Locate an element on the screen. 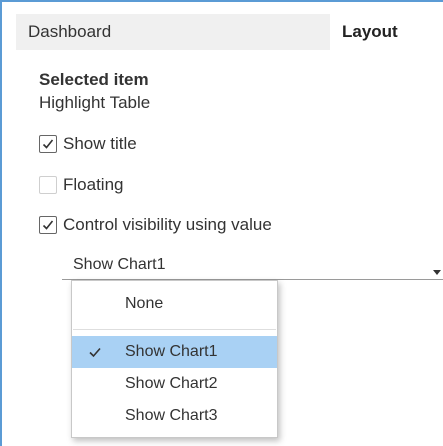 Image resolution: width=443 pixels, height=446 pixels. dropdown-item-show-chart1: Show Chart1 is located at coordinates (174, 352).